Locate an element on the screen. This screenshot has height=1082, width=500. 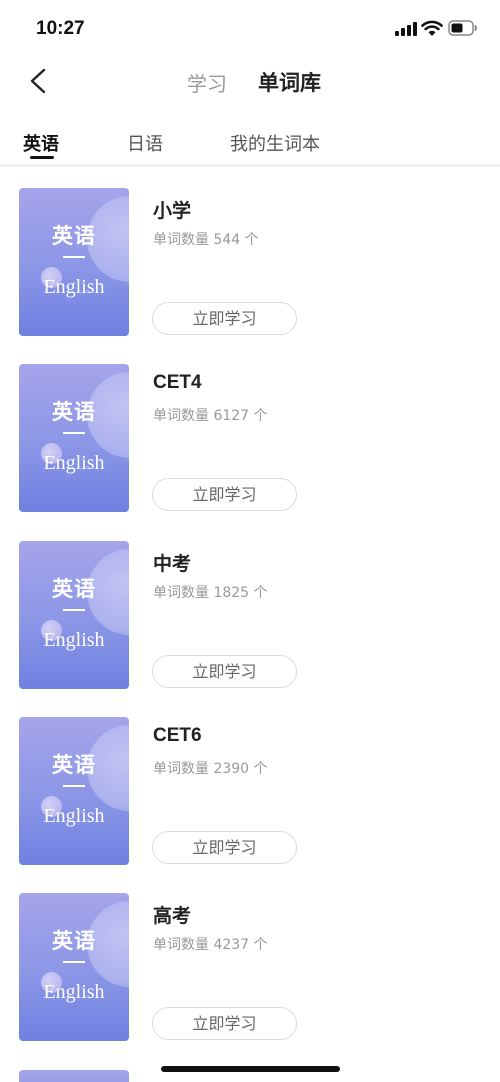
book-item: 英语 English CET6 单词数量 2390 个 立即学习 is located at coordinates (250, 791).